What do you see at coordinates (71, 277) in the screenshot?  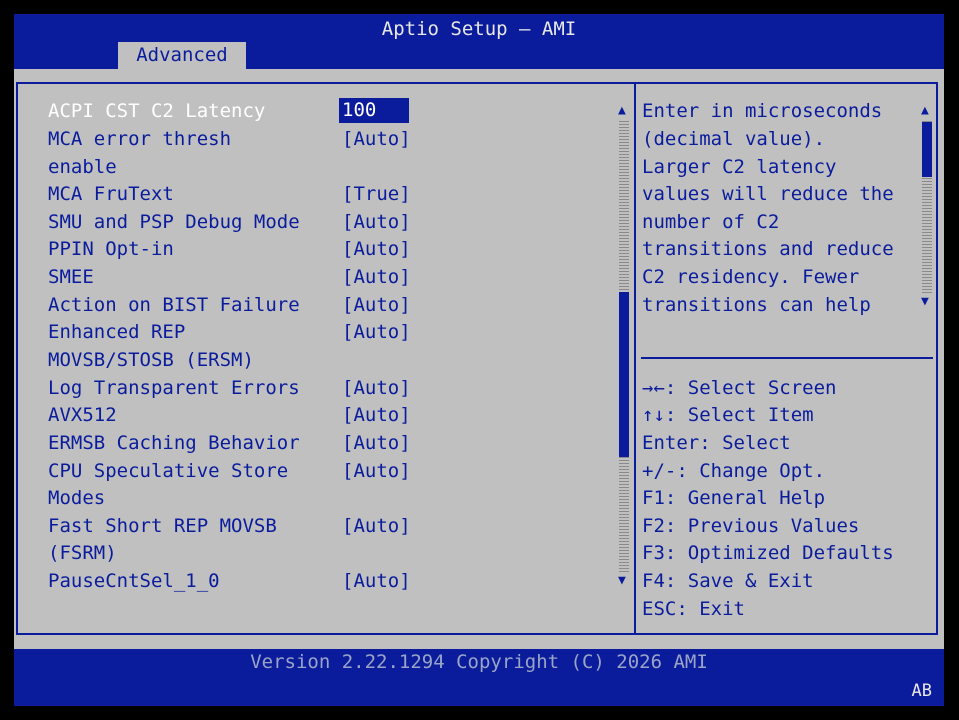 I see `setting-label: SMEE` at bounding box center [71, 277].